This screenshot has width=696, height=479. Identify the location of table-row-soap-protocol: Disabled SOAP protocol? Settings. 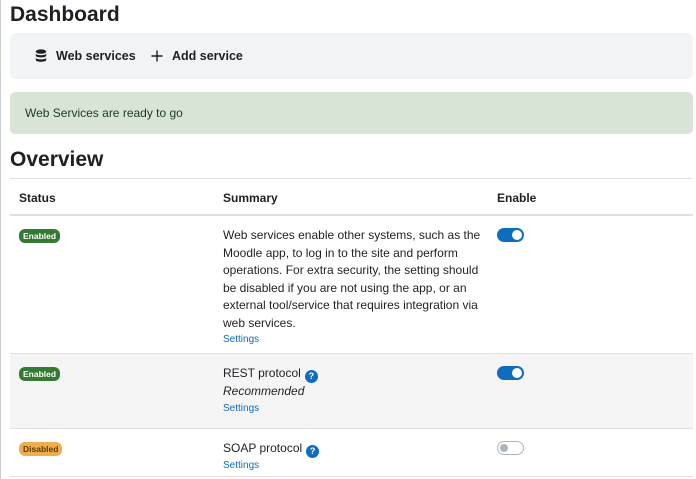
(351, 453).